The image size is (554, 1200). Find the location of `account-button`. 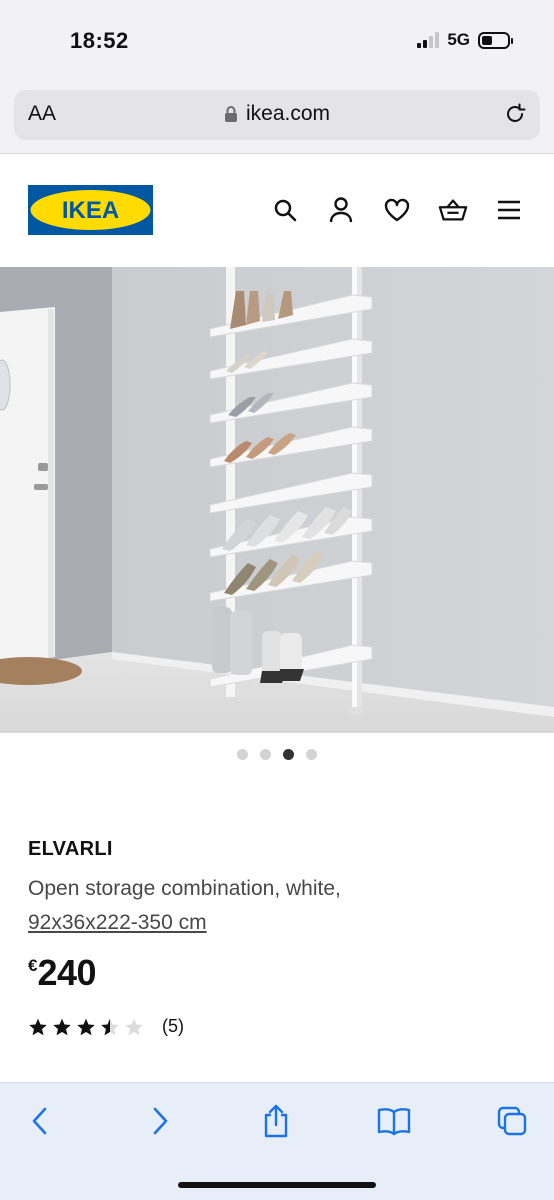

account-button is located at coordinates (341, 210).